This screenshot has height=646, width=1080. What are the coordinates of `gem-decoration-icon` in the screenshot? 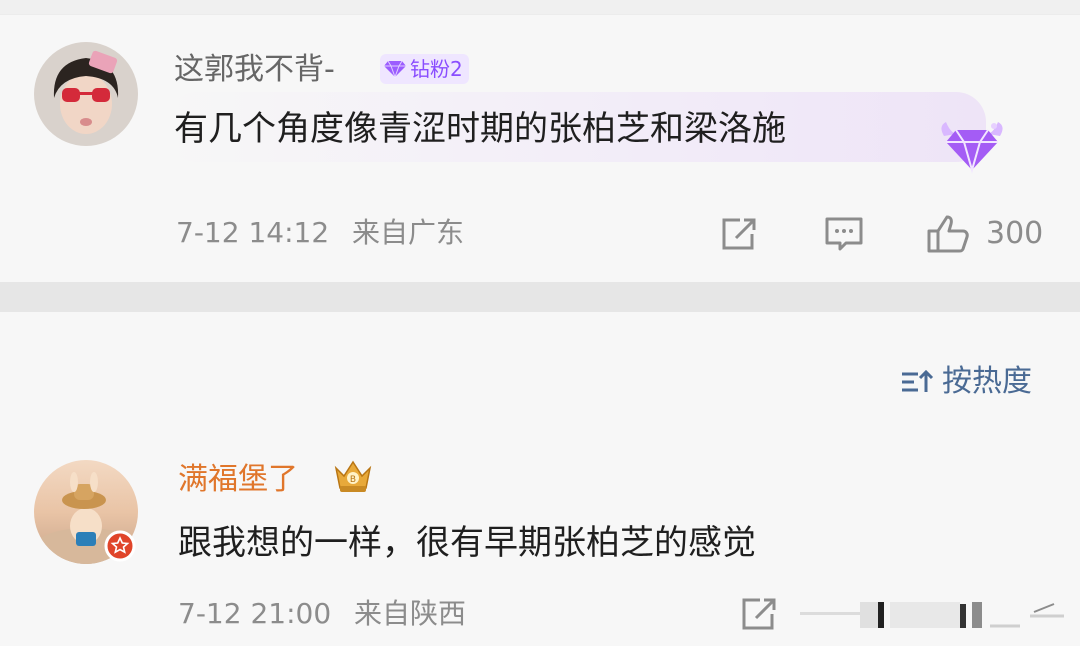 It's located at (972, 146).